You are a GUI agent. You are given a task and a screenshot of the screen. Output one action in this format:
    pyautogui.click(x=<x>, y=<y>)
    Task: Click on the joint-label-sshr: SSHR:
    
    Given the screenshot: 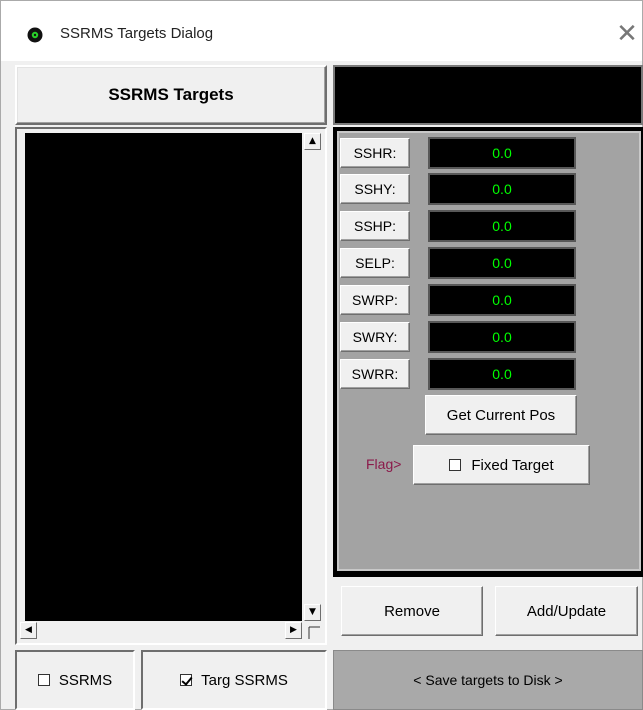 What is the action you would take?
    pyautogui.click(x=375, y=153)
    